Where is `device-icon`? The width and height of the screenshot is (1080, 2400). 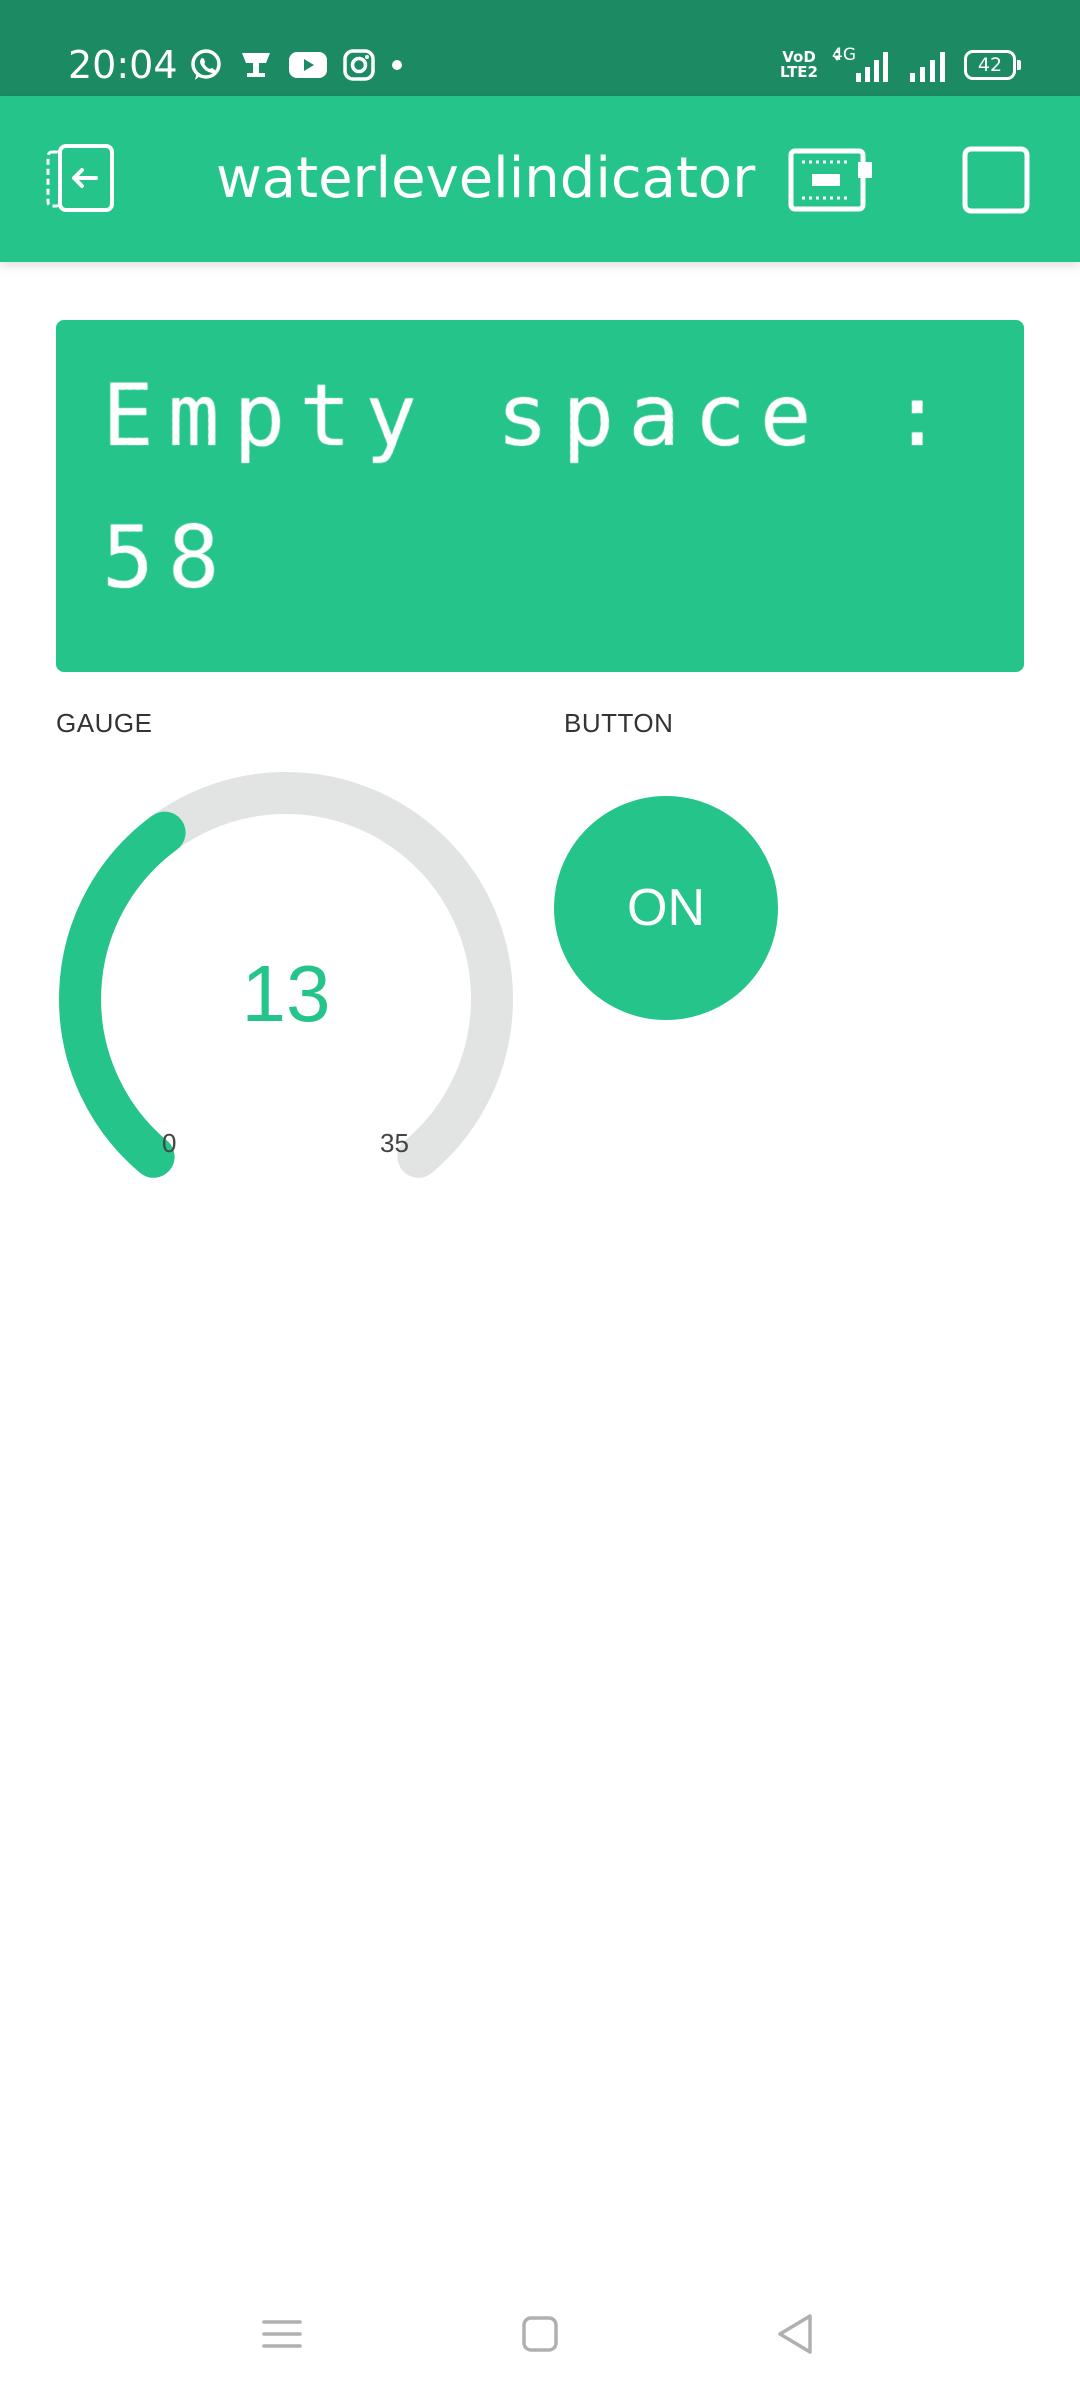 device-icon is located at coordinates (831, 180).